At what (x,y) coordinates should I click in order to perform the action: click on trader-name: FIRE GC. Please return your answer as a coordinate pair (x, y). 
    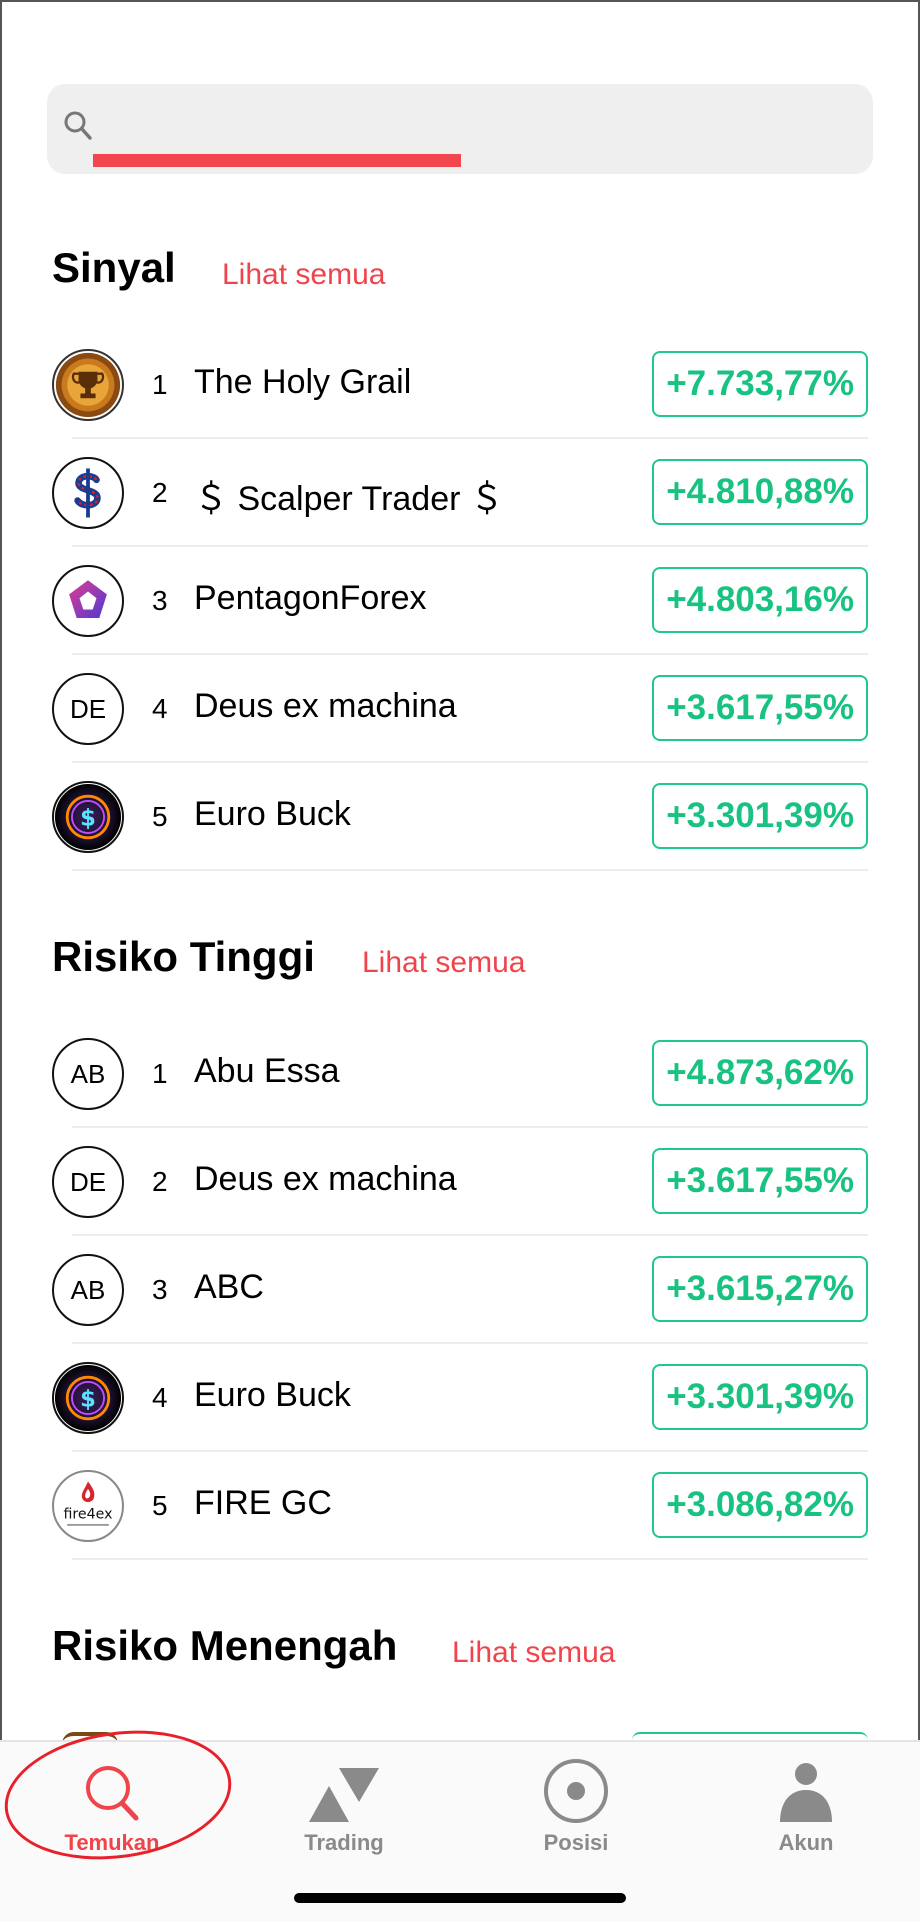
    Looking at the image, I should click on (263, 1503).